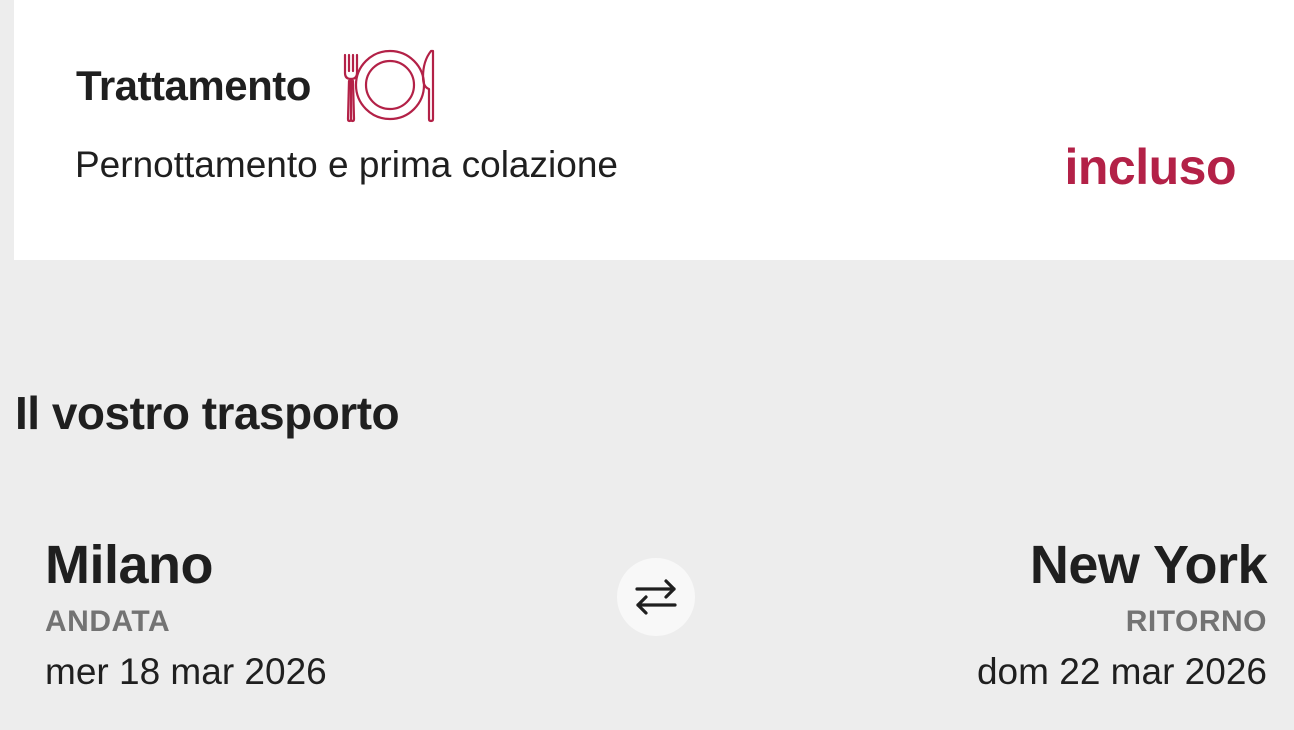 The height and width of the screenshot is (730, 1294). I want to click on outbound-leg: Milano ANDATA mer 18 mar 2026, so click(186, 615).